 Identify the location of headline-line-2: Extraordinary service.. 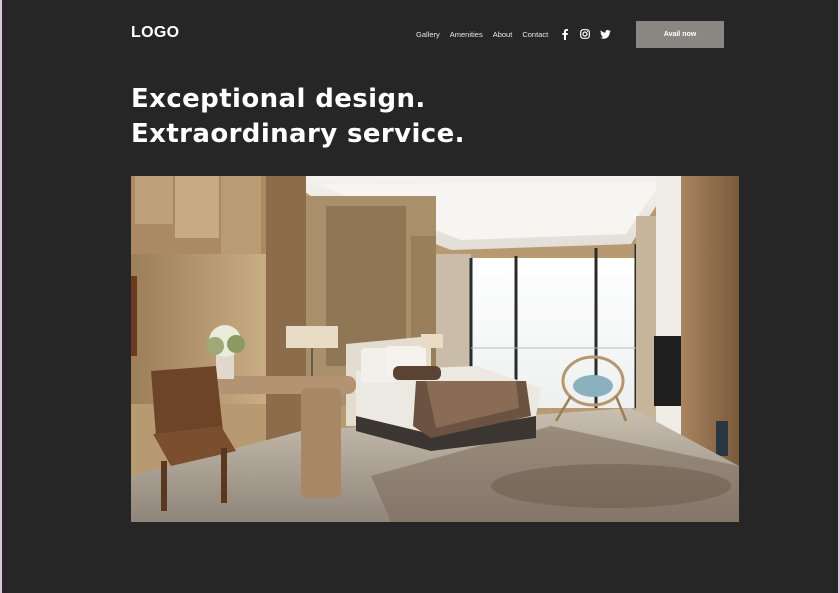
(298, 134).